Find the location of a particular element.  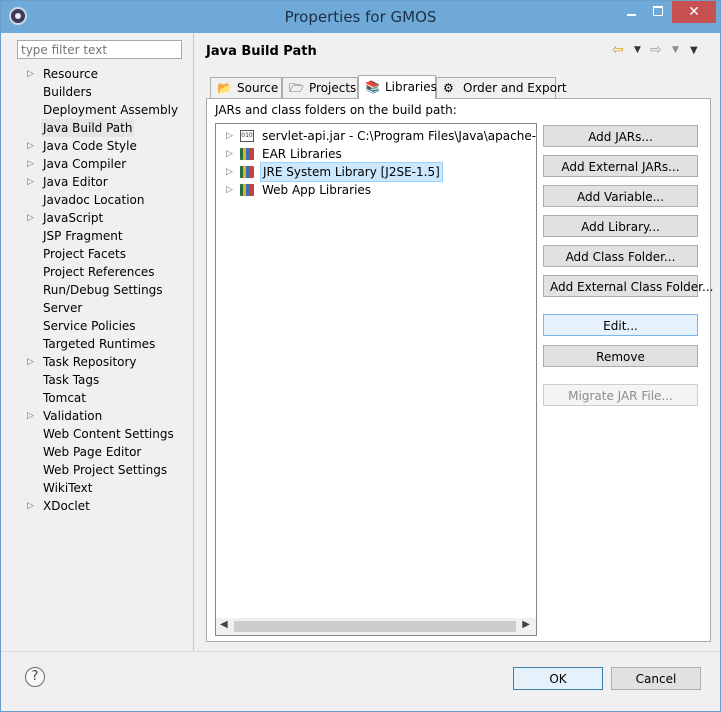

sidebar-item: ▷ JavaScript is located at coordinates (104, 218).